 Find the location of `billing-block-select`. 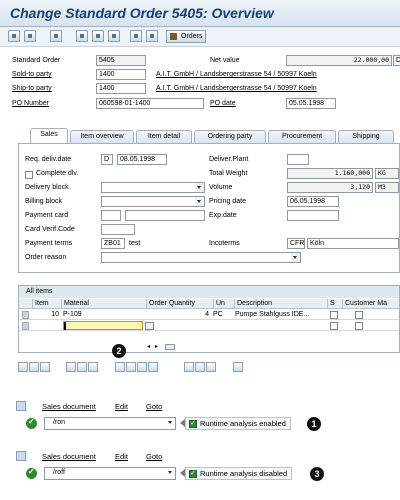

billing-block-select is located at coordinates (153, 201).